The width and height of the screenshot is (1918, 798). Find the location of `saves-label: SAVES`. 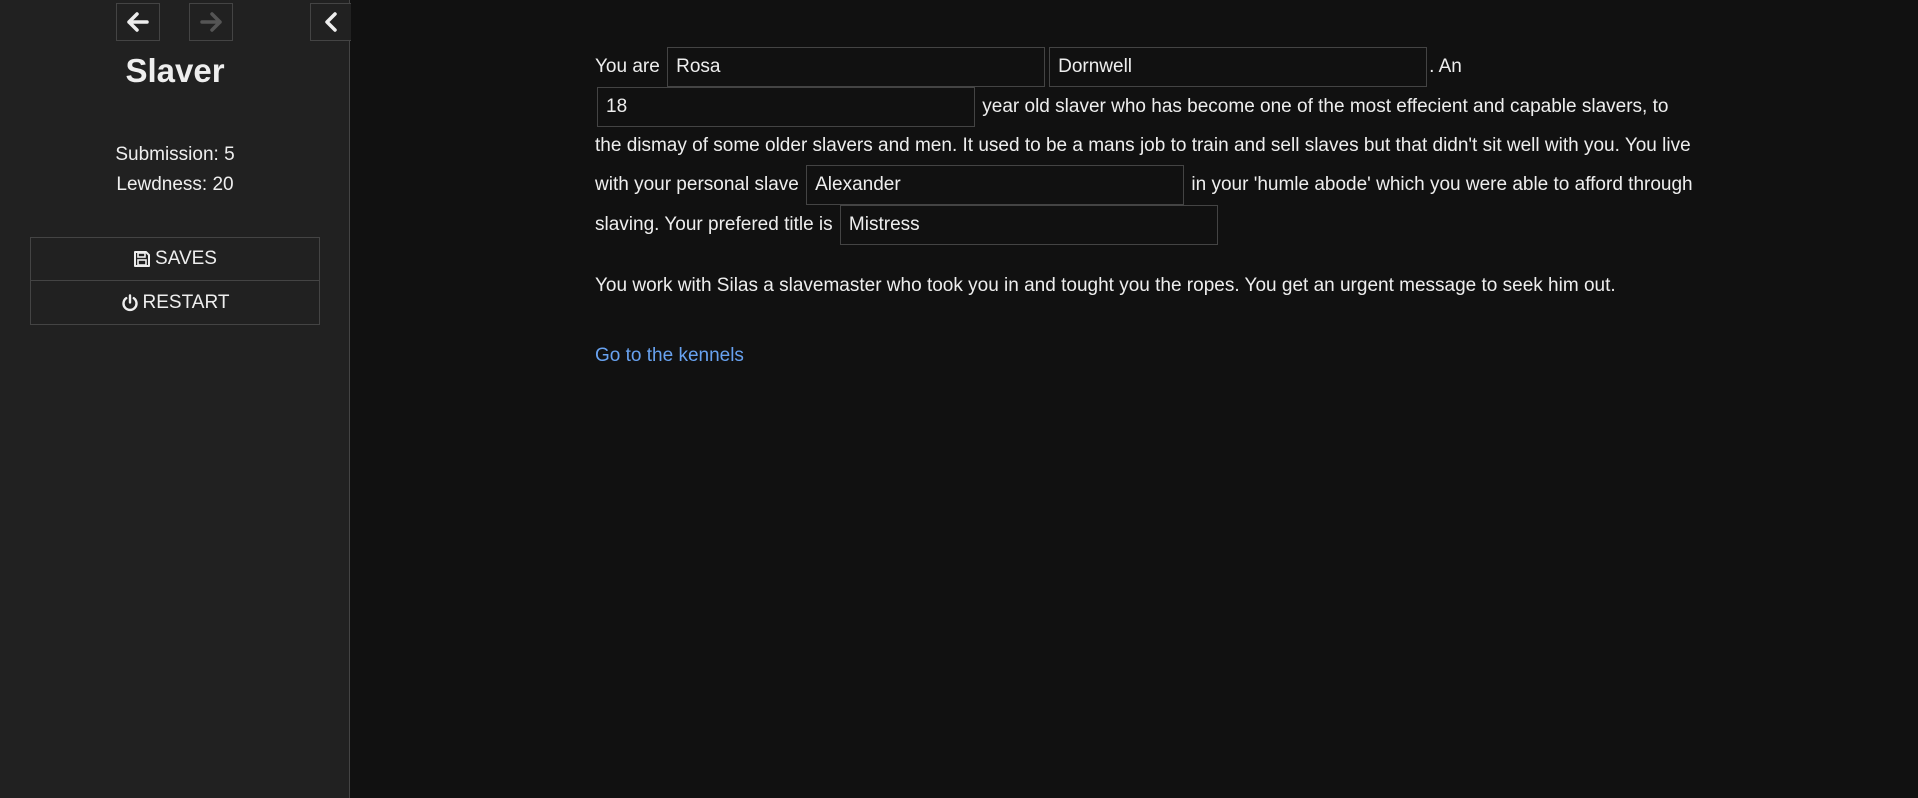

saves-label: SAVES is located at coordinates (186, 258).